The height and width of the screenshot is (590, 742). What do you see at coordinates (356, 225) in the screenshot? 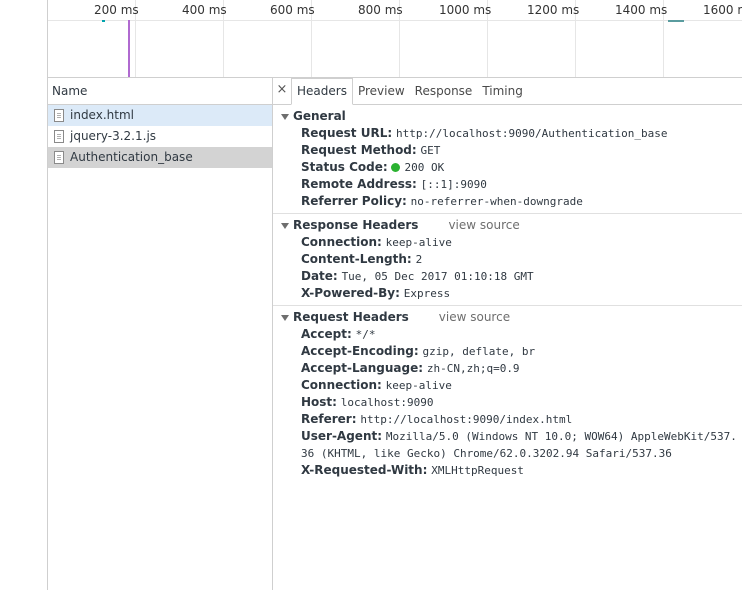
I see `section-title: Response Headers` at bounding box center [356, 225].